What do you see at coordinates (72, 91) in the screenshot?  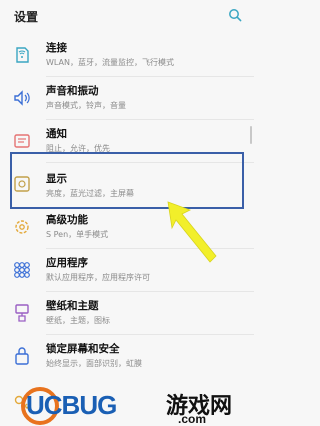 I see `settings-item-label: 声音和振动` at bounding box center [72, 91].